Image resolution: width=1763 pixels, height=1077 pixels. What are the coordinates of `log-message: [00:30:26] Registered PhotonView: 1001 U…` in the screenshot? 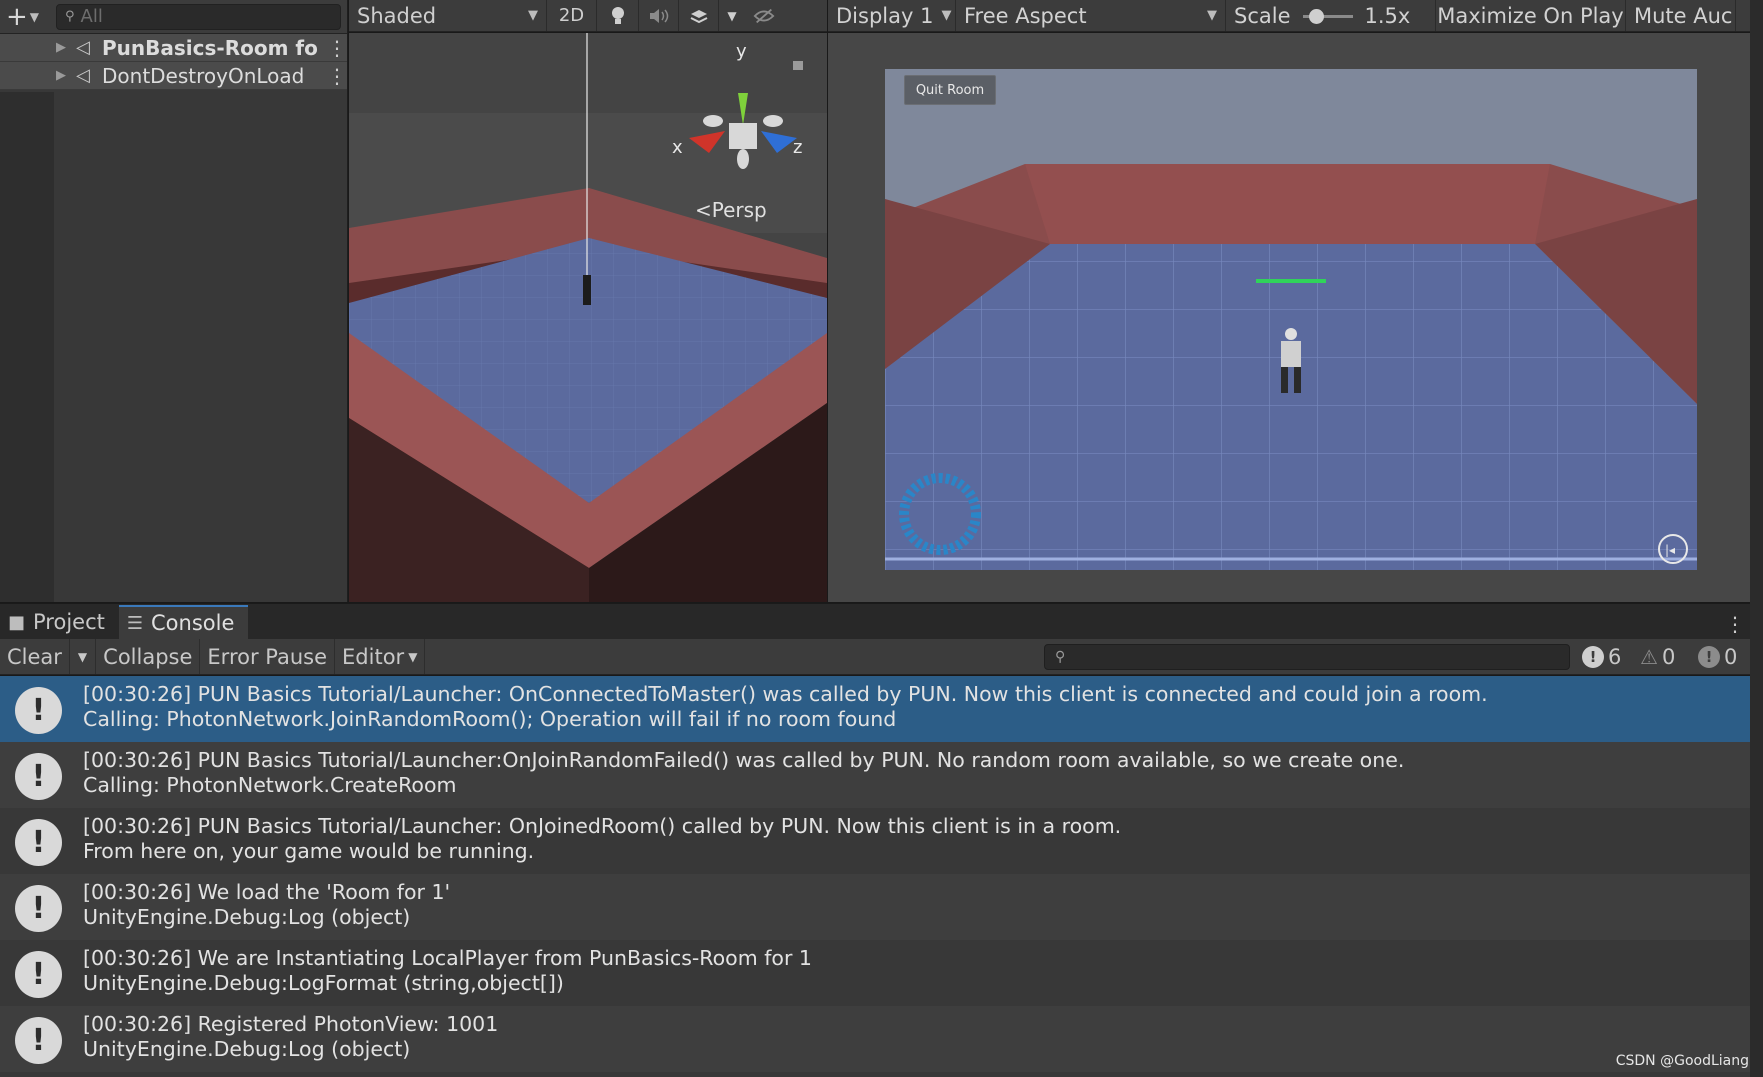 It's located at (290, 1037).